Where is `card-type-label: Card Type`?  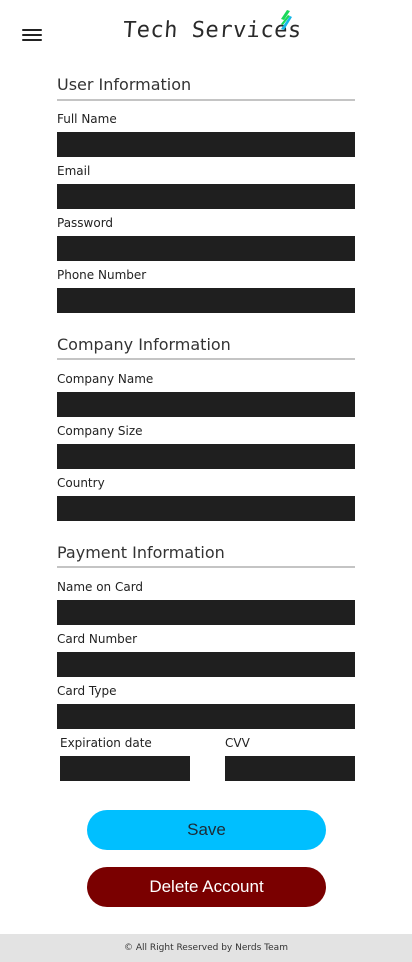 card-type-label: Card Type is located at coordinates (87, 691).